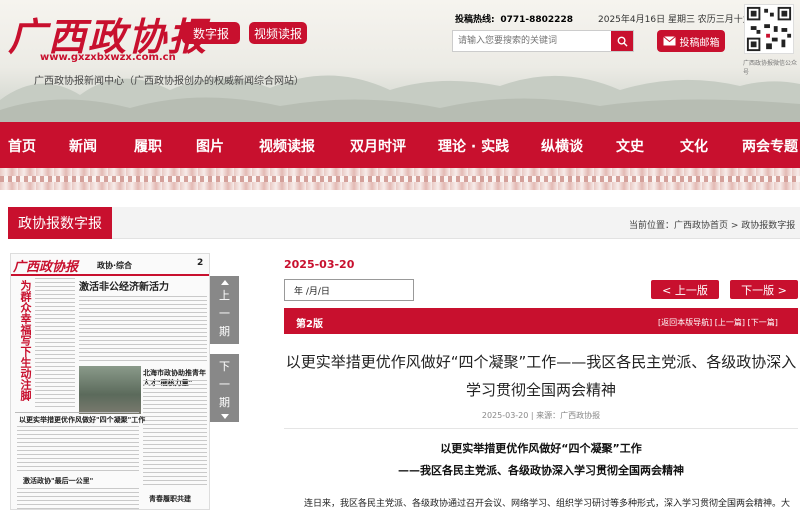 The width and height of the screenshot is (800, 510). Describe the element at coordinates (224, 384) in the screenshot. I see `next-issue-char: 一` at that location.